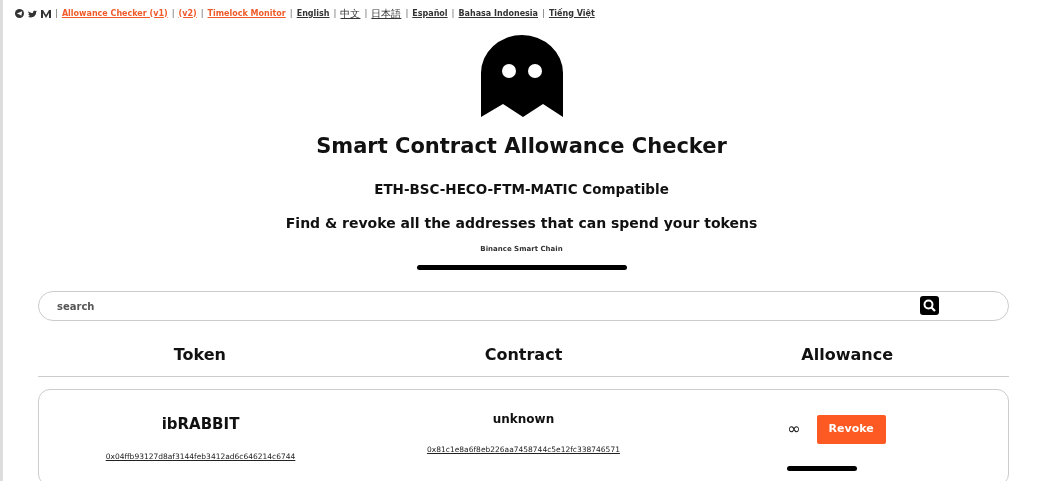 The width and height of the screenshot is (1040, 481). Describe the element at coordinates (521, 146) in the screenshot. I see `page-title: Smart Contract Allowance Checker` at that location.